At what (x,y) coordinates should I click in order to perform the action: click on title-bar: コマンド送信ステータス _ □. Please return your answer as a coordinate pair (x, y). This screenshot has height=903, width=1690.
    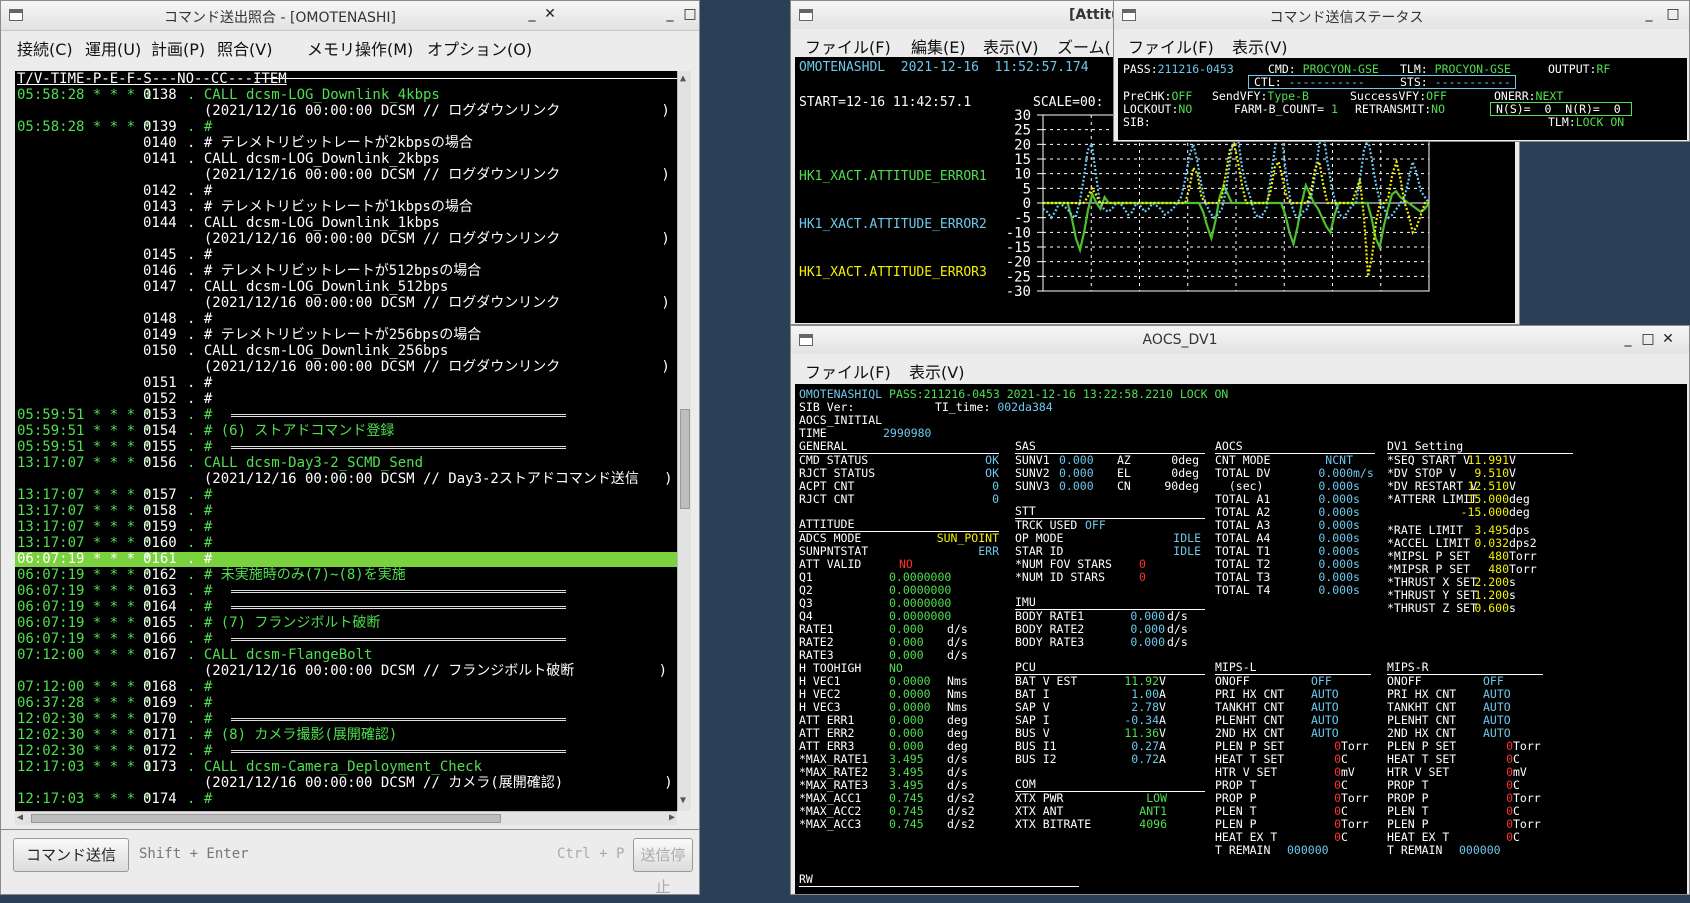
    Looking at the image, I should click on (1401, 16).